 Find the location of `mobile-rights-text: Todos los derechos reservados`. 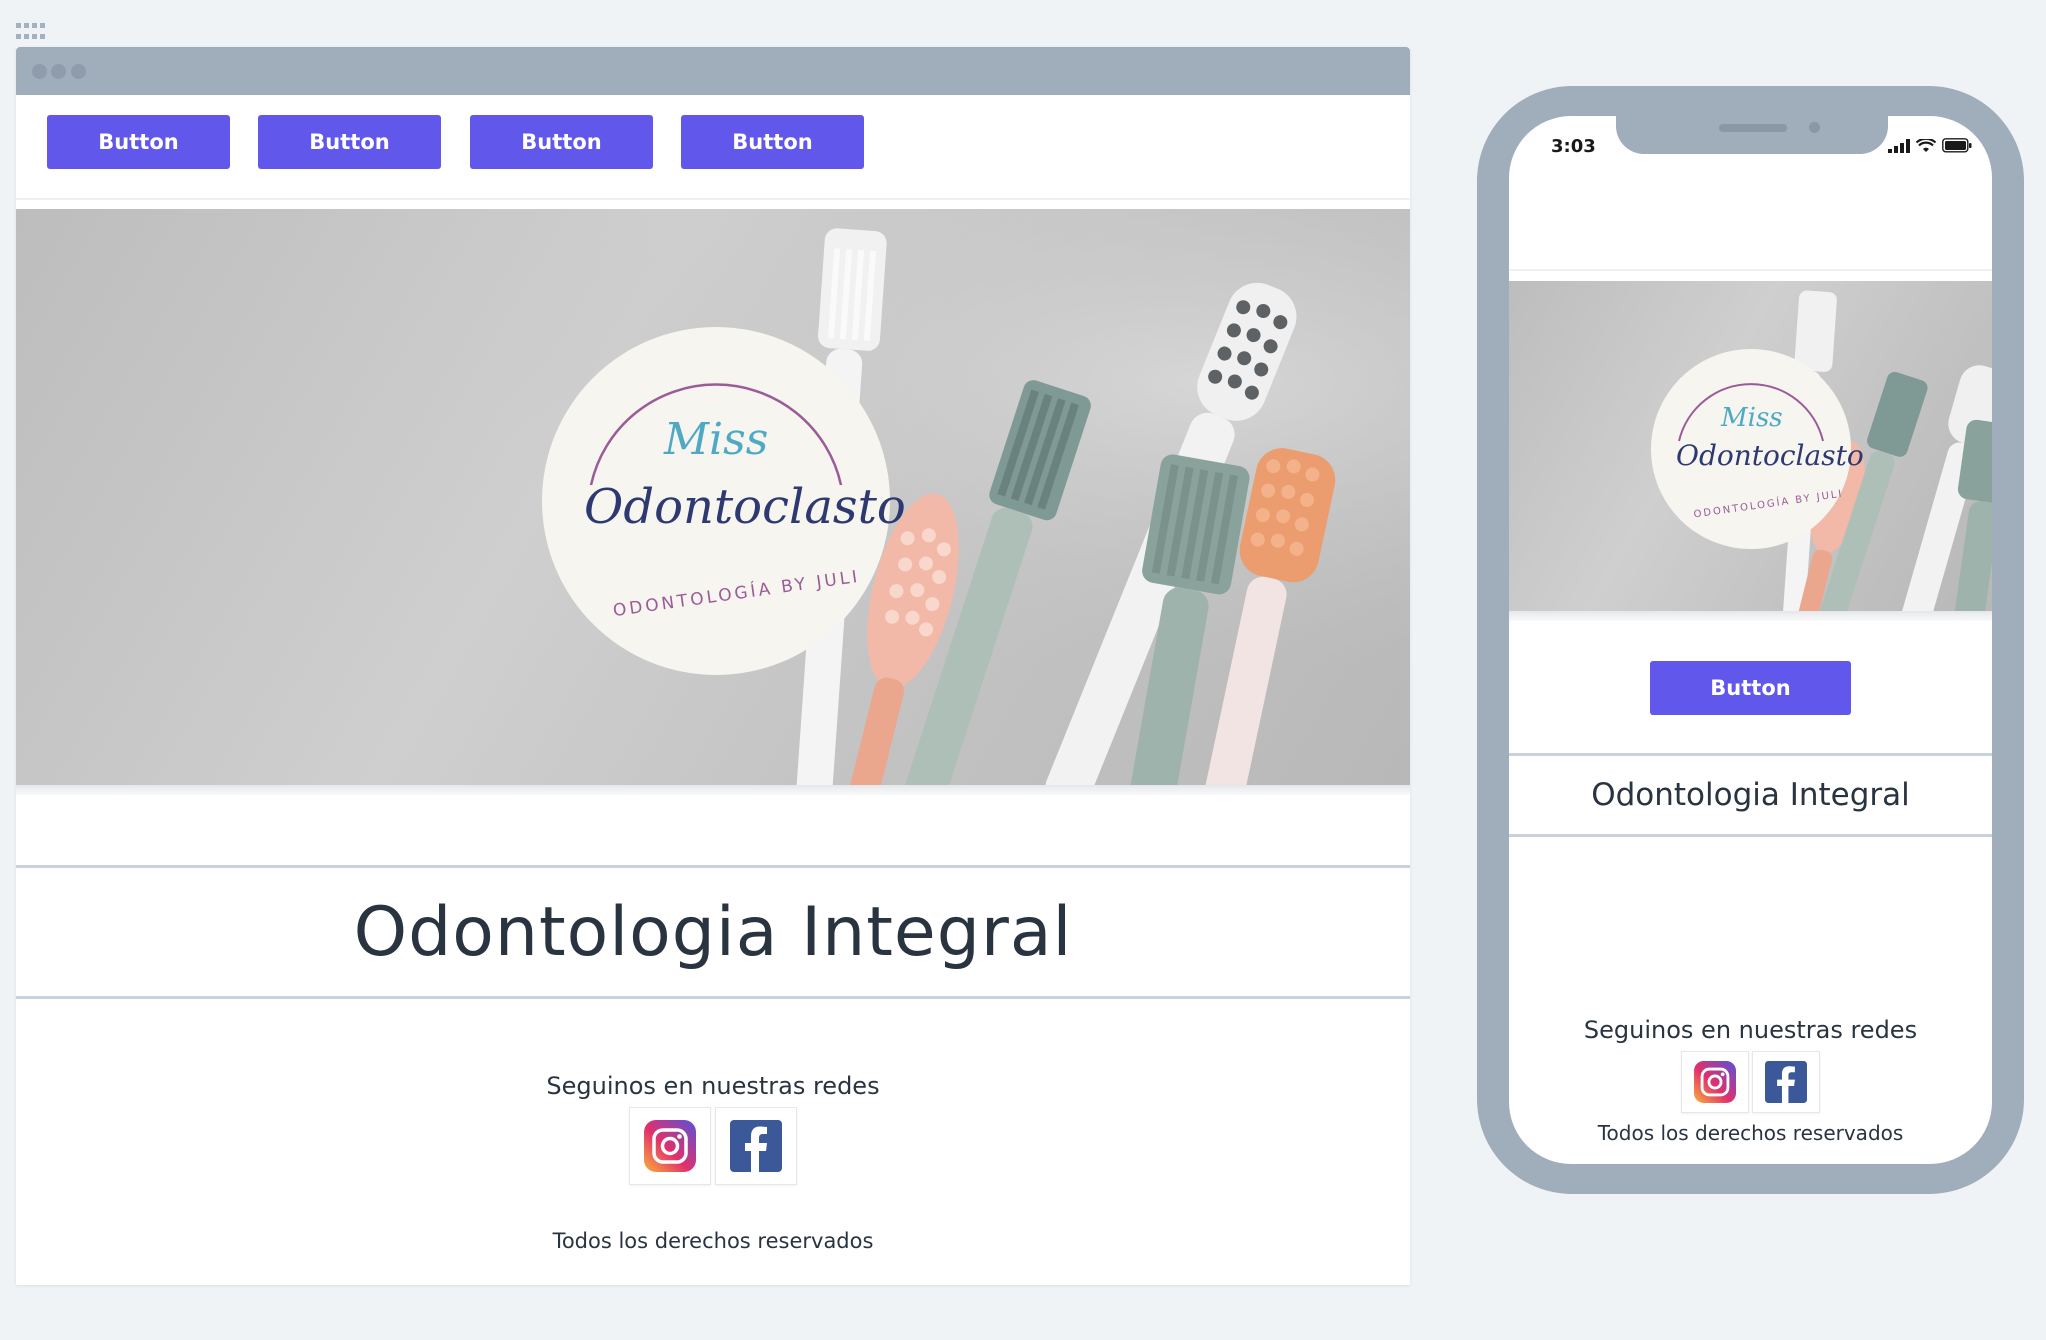

mobile-rights-text: Todos los derechos reservados is located at coordinates (1750, 1133).